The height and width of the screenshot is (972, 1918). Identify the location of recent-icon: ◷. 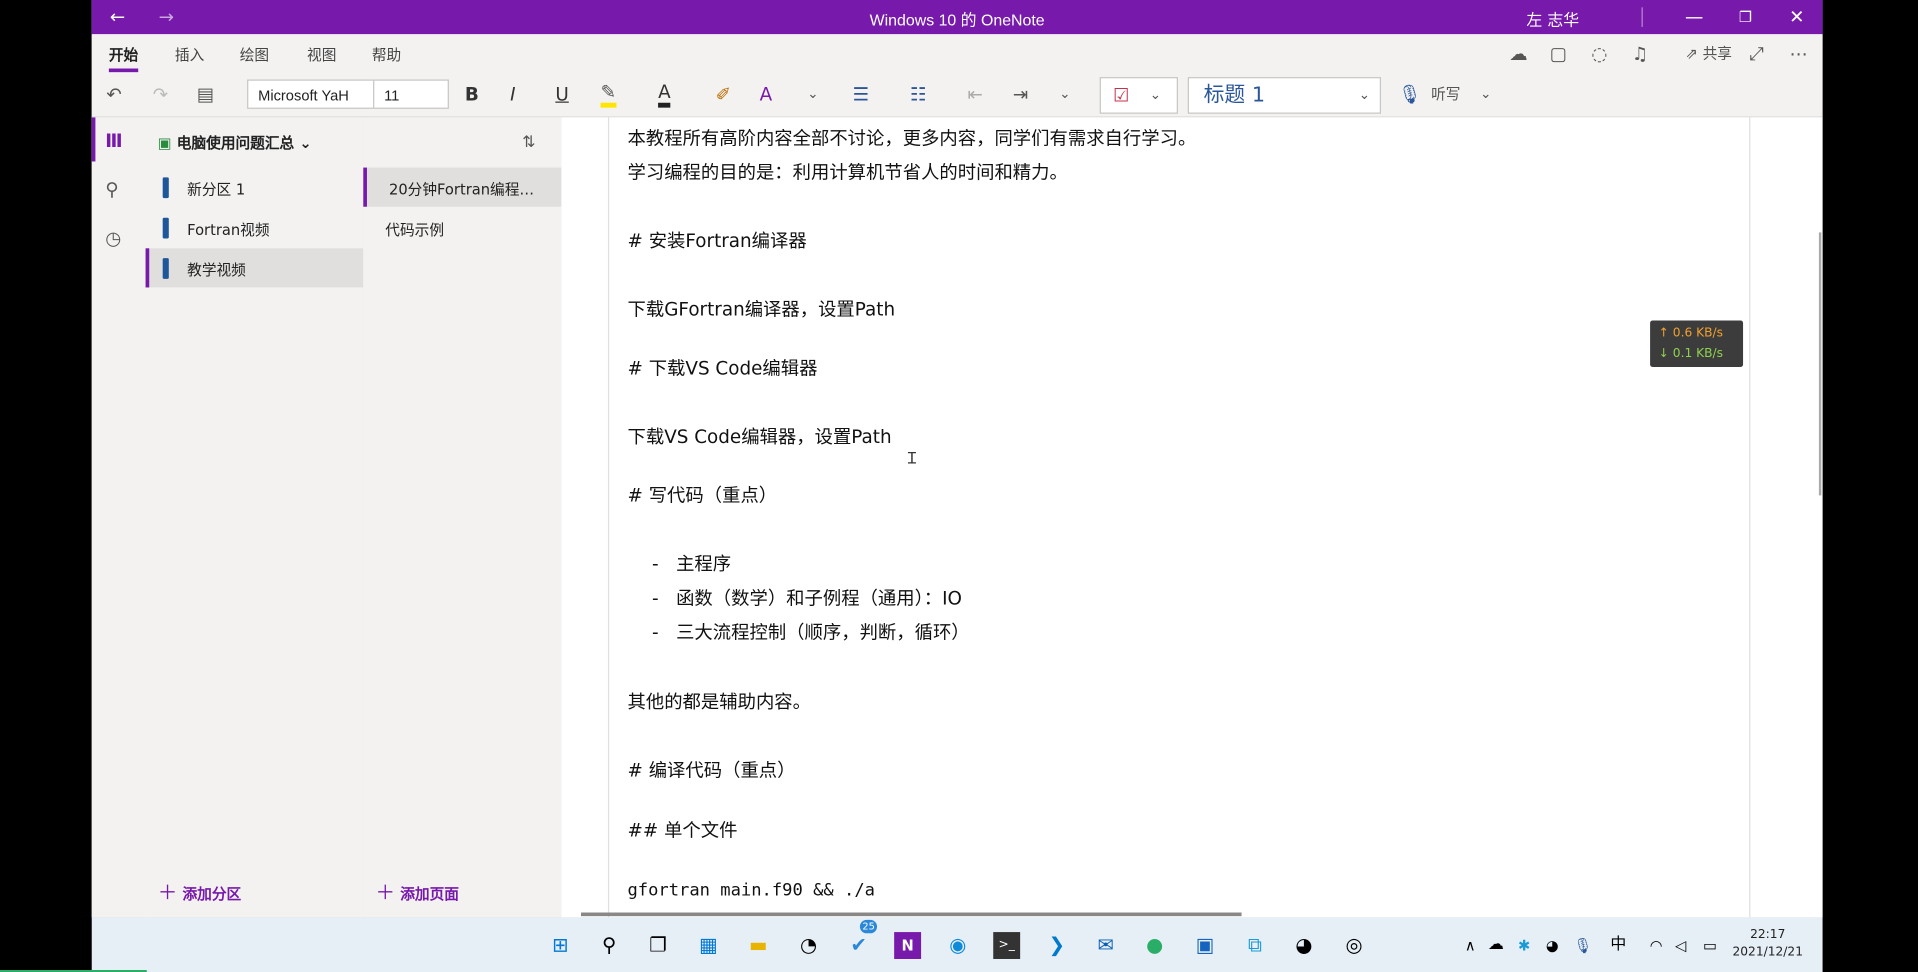
(113, 238).